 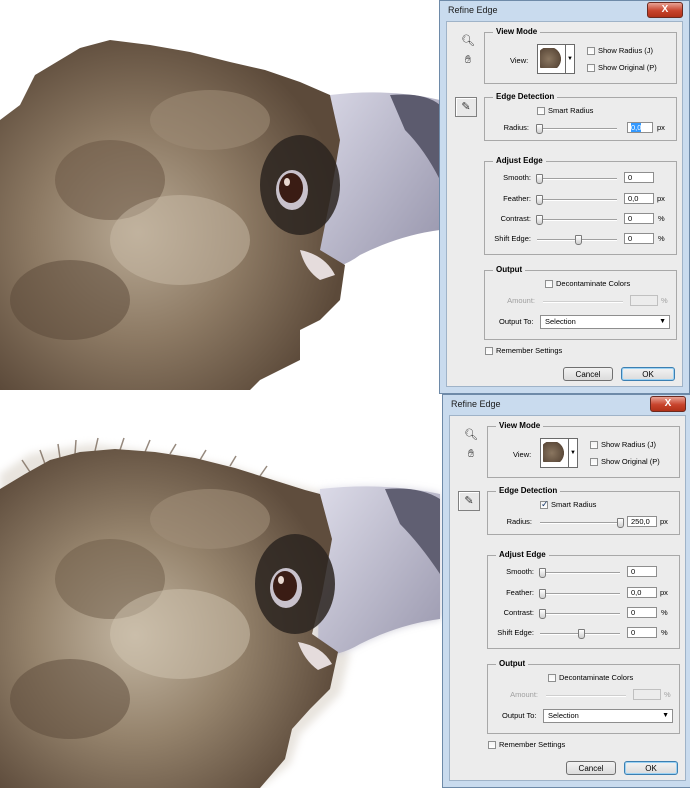 I want to click on radius-unit: px, so click(x=661, y=127).